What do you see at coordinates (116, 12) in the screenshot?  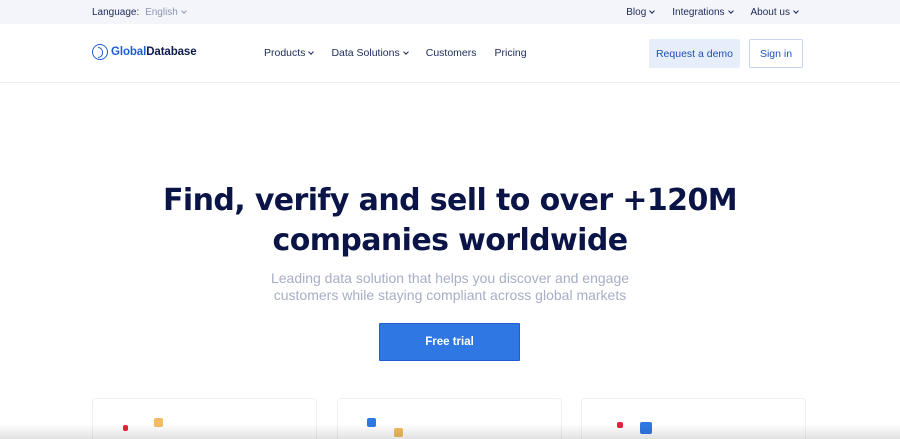 I see `language-label: Language:` at bounding box center [116, 12].